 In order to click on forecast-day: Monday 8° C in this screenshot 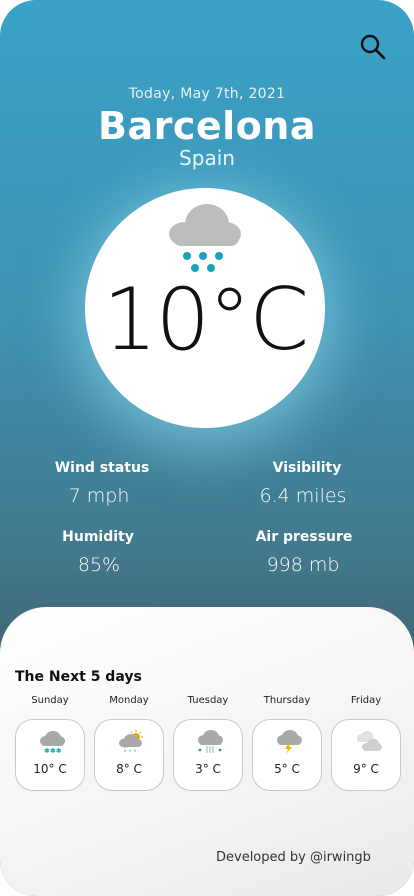, I will do `click(129, 742)`.